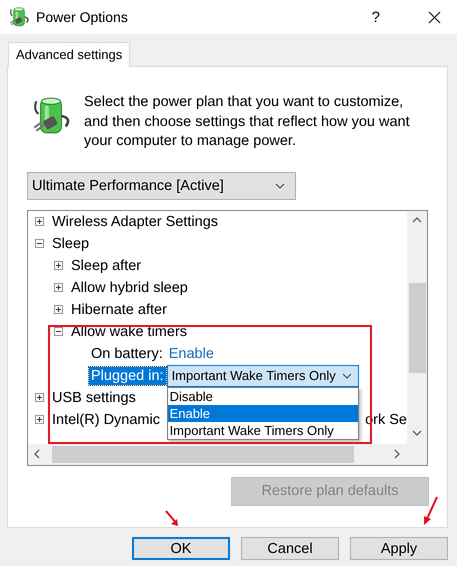  Describe the element at coordinates (263, 396) in the screenshot. I see `dropdown-option: Disable` at that location.